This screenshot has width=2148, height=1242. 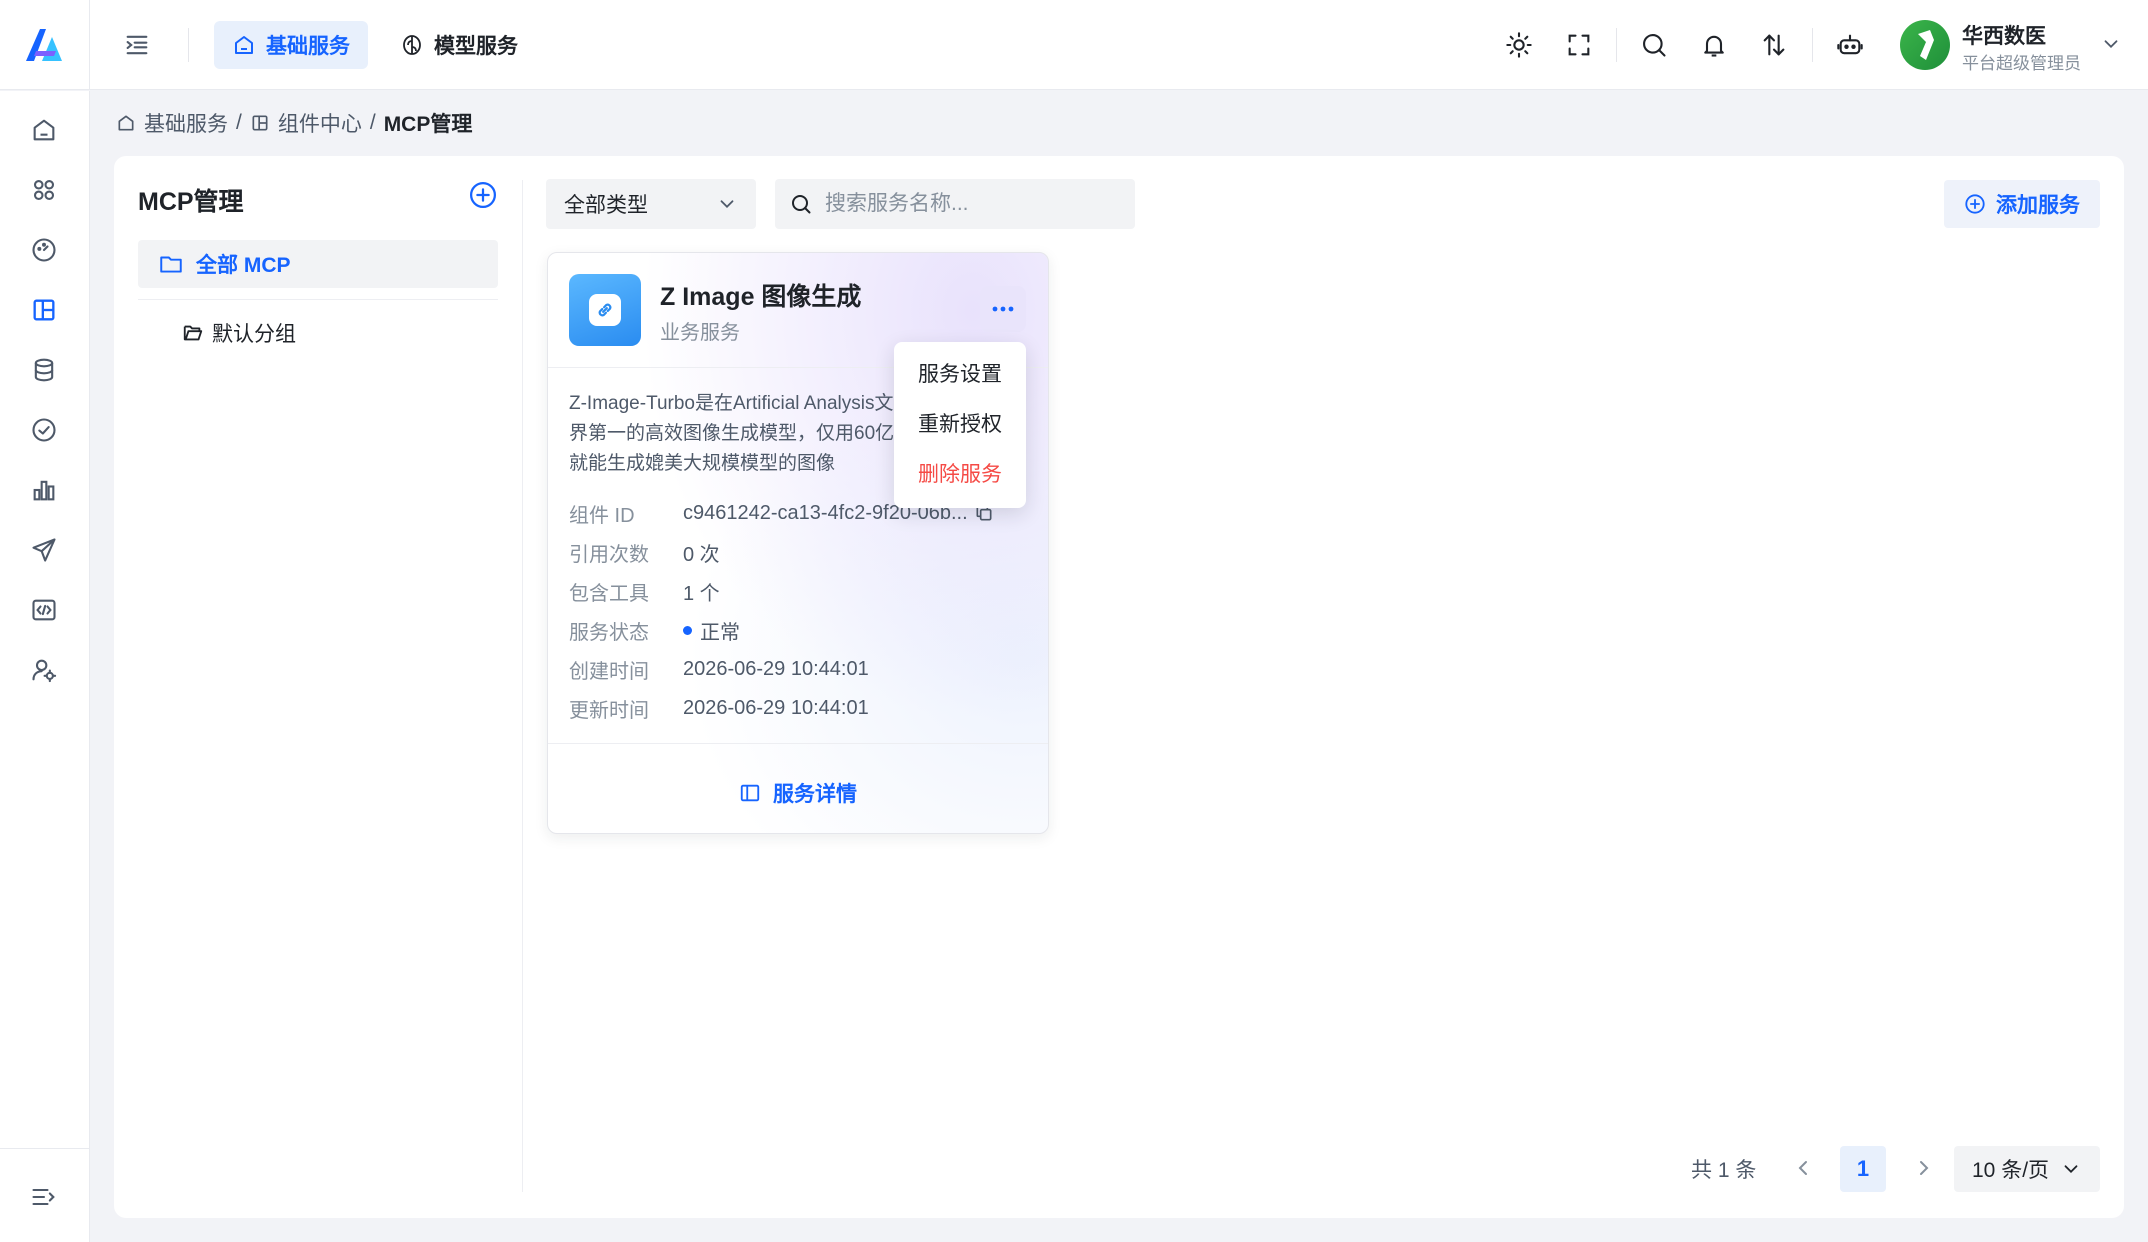 What do you see at coordinates (476, 46) in the screenshot?
I see `tab-label: 模型服务` at bounding box center [476, 46].